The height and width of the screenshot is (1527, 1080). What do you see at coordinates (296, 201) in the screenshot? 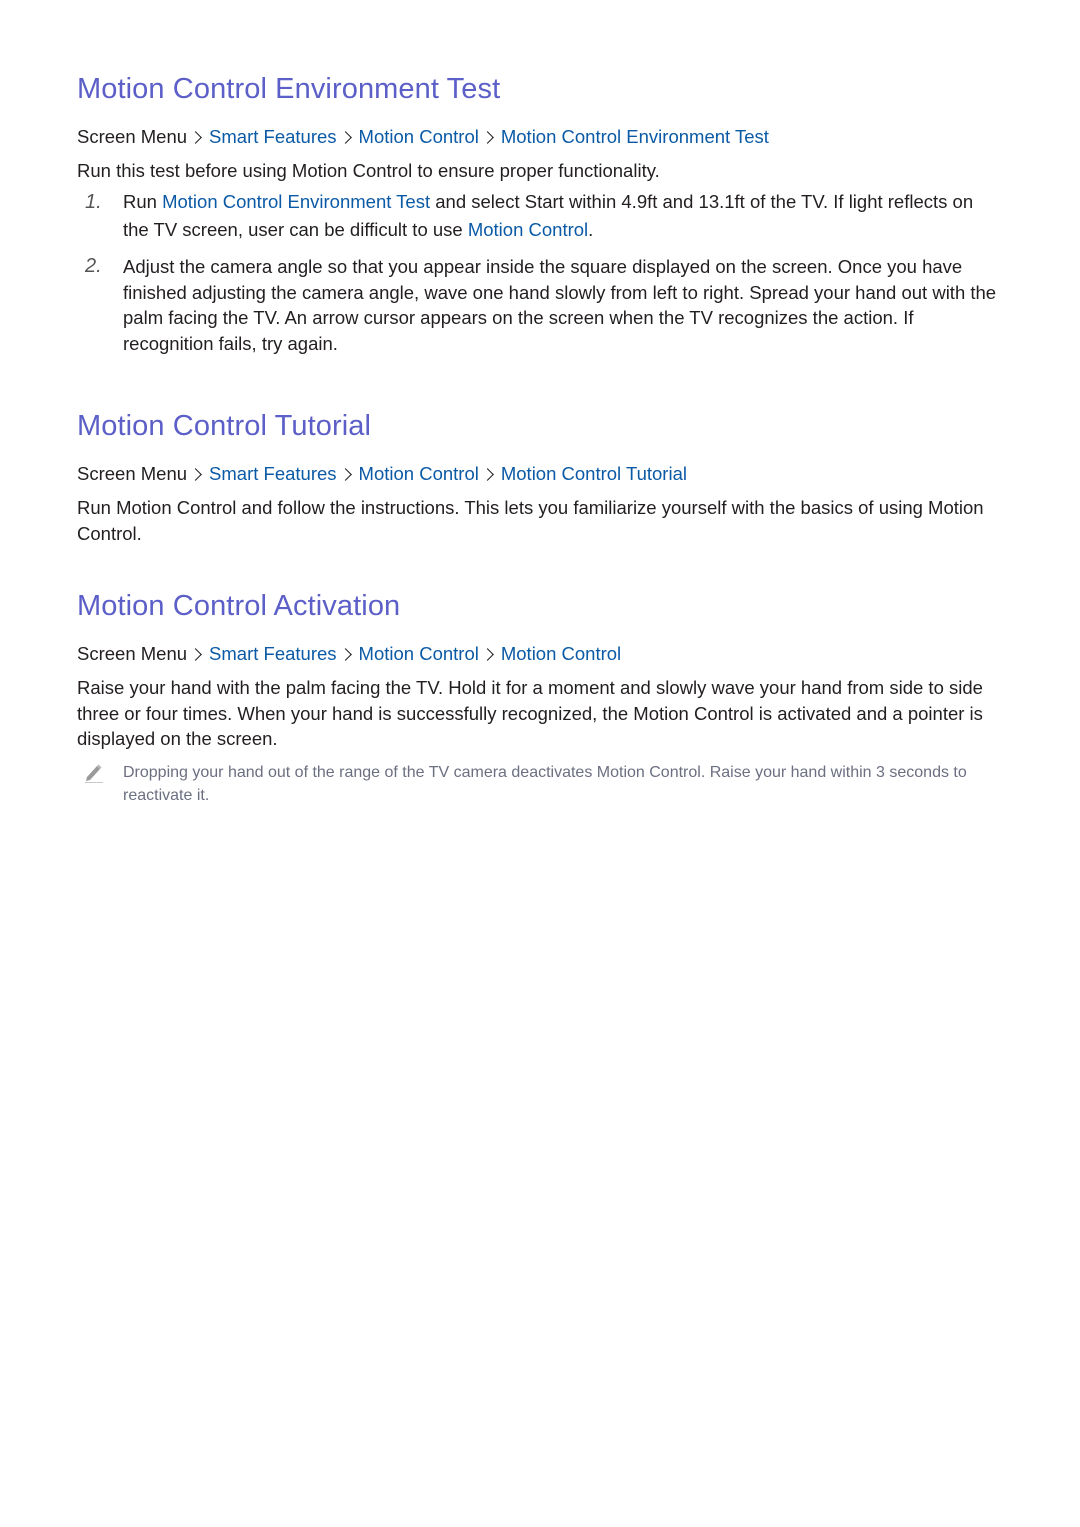
I see `highlight-environment-test: Motion Control Environment Test` at bounding box center [296, 201].